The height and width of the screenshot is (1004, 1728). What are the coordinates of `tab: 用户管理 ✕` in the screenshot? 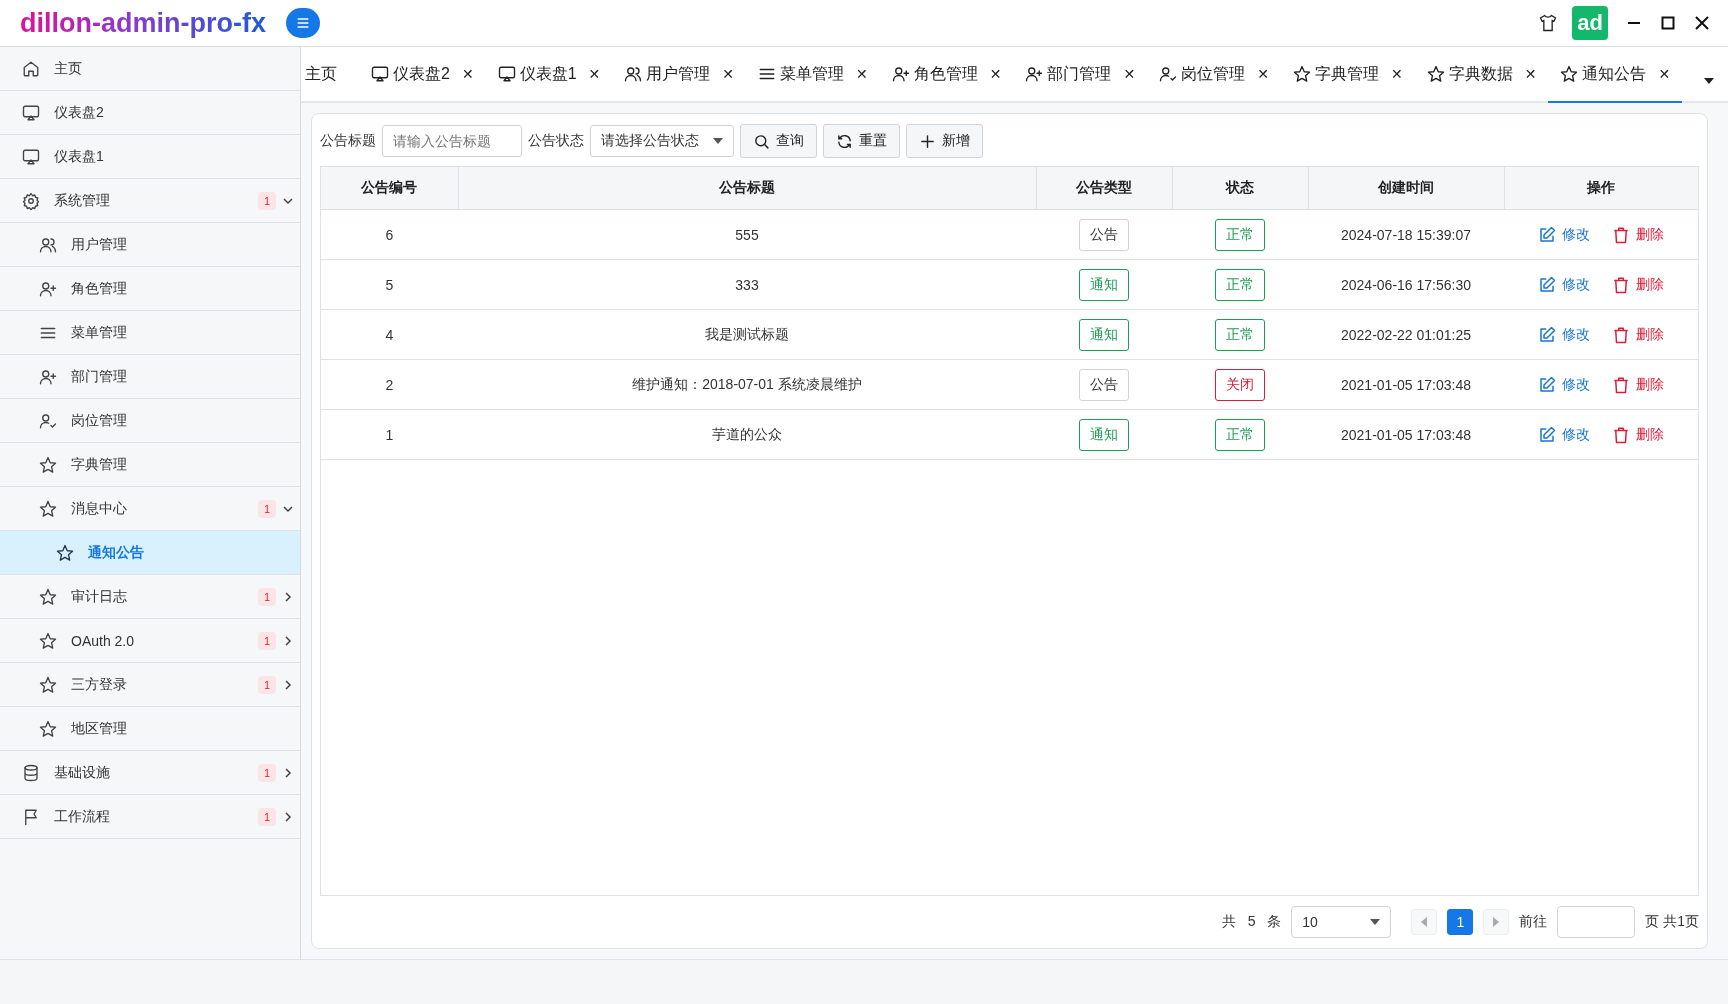 It's located at (679, 75).